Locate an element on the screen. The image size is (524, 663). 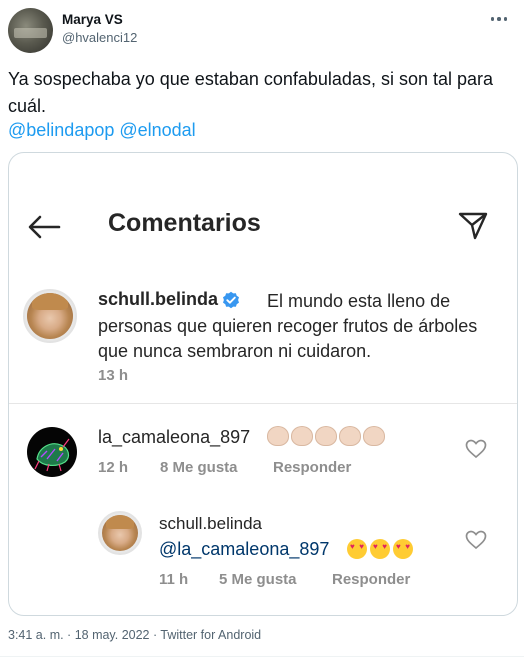
more-icon is located at coordinates (499, 19).